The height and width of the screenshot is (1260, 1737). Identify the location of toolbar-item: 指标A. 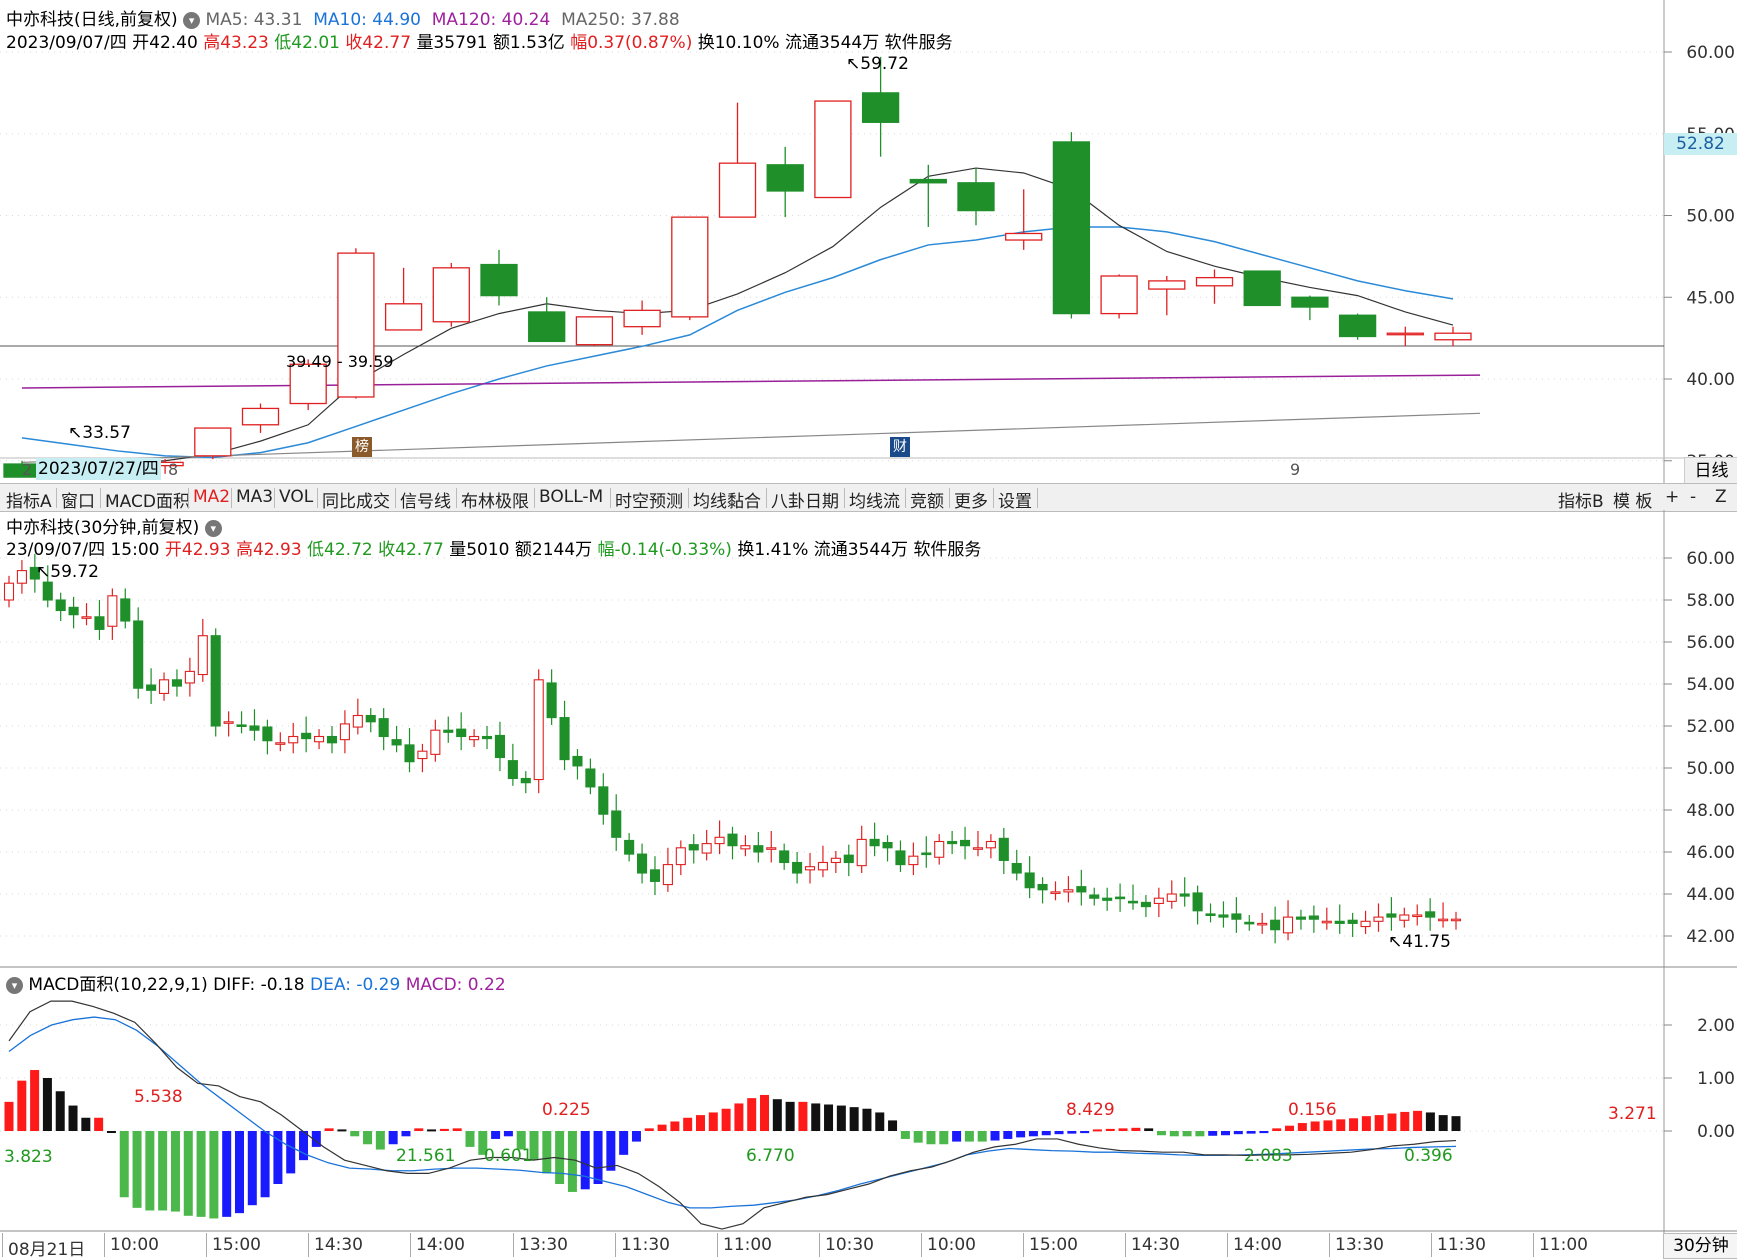
(29, 499).